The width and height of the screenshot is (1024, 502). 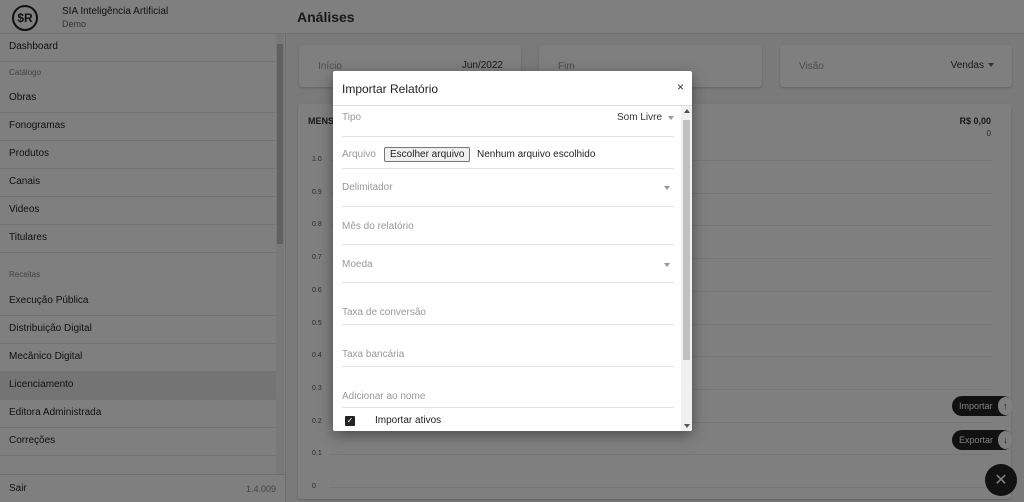 What do you see at coordinates (357, 264) in the screenshot?
I see `moeda-label: Moeda` at bounding box center [357, 264].